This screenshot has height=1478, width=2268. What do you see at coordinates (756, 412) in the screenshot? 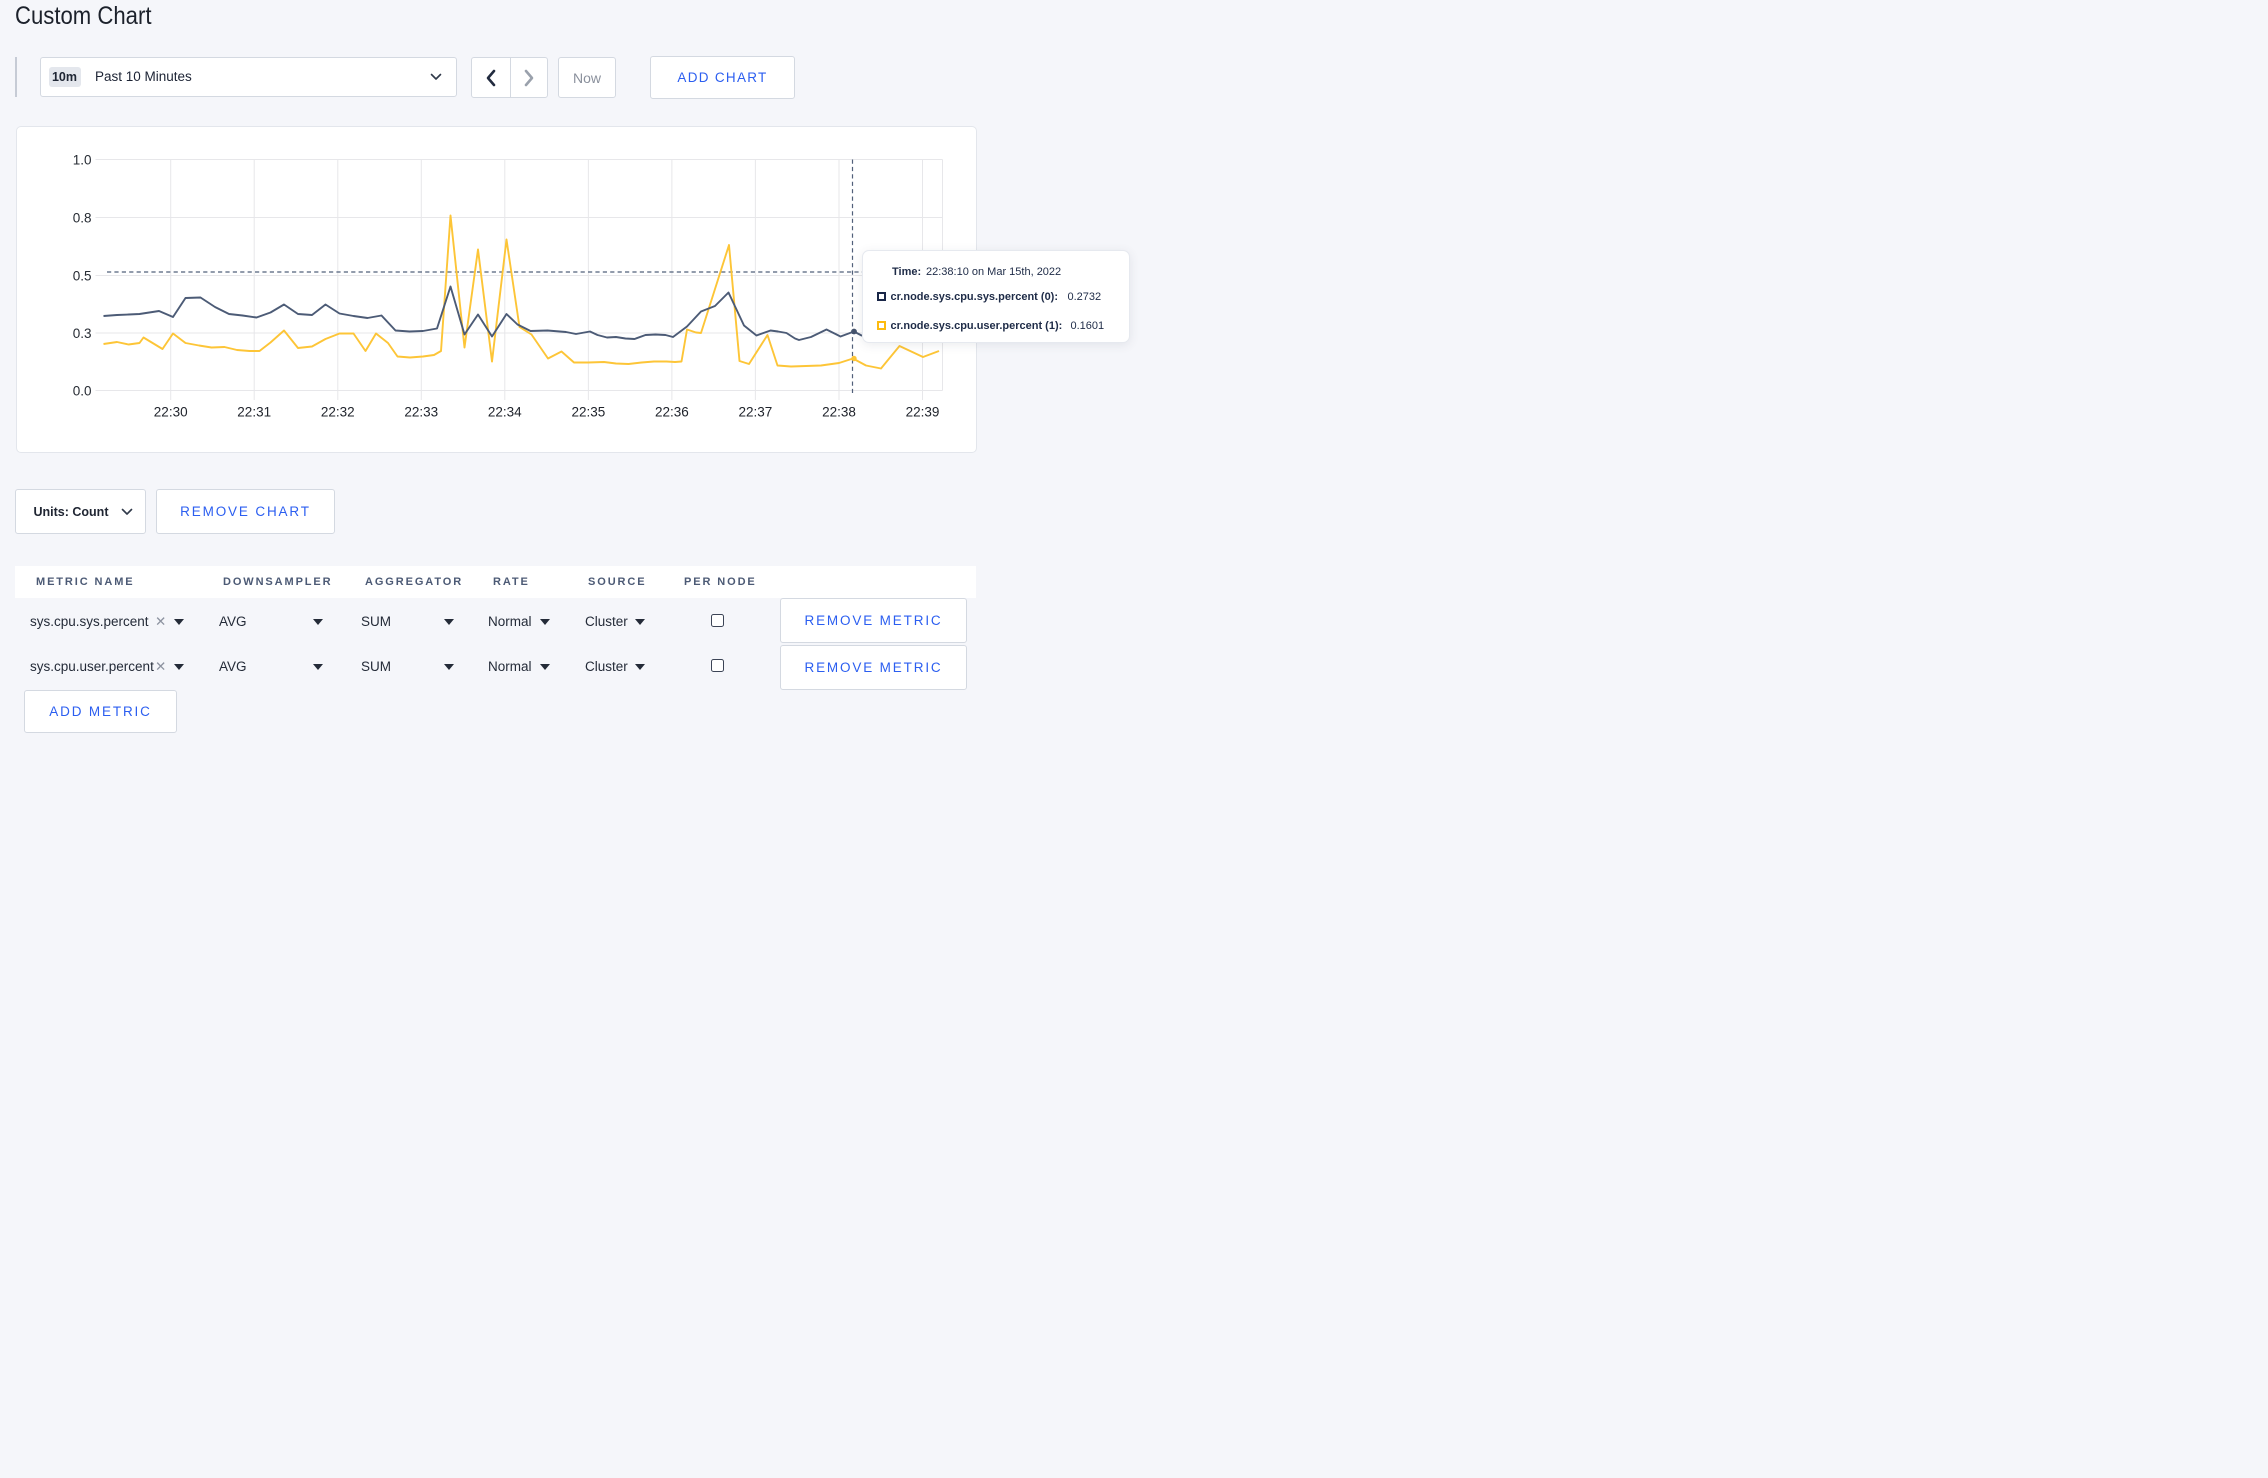
I see `svg-text: 22:37` at bounding box center [756, 412].